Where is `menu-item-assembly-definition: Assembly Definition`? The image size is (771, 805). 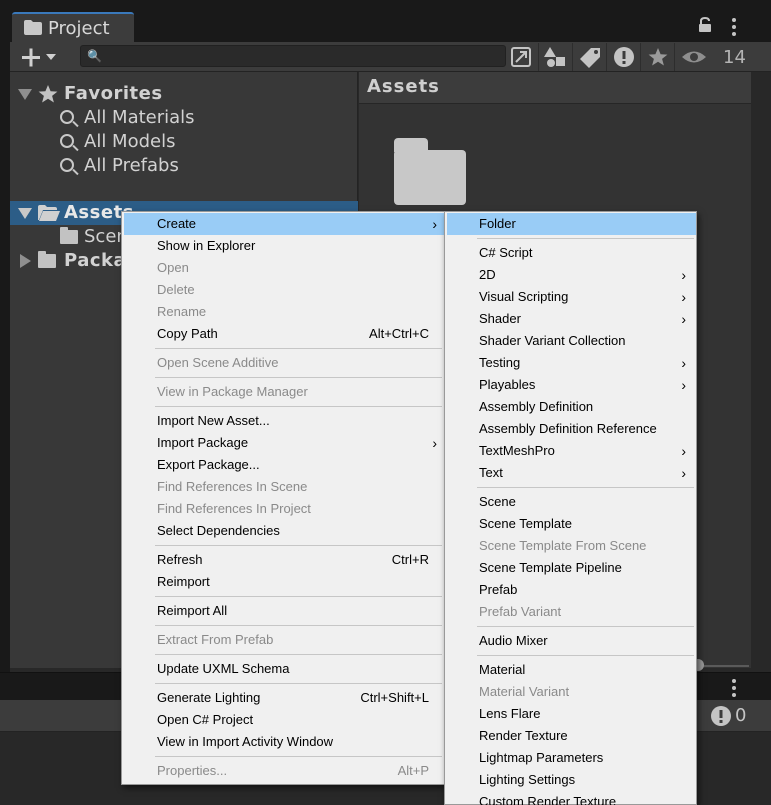 menu-item-assembly-definition: Assembly Definition is located at coordinates (571, 407).